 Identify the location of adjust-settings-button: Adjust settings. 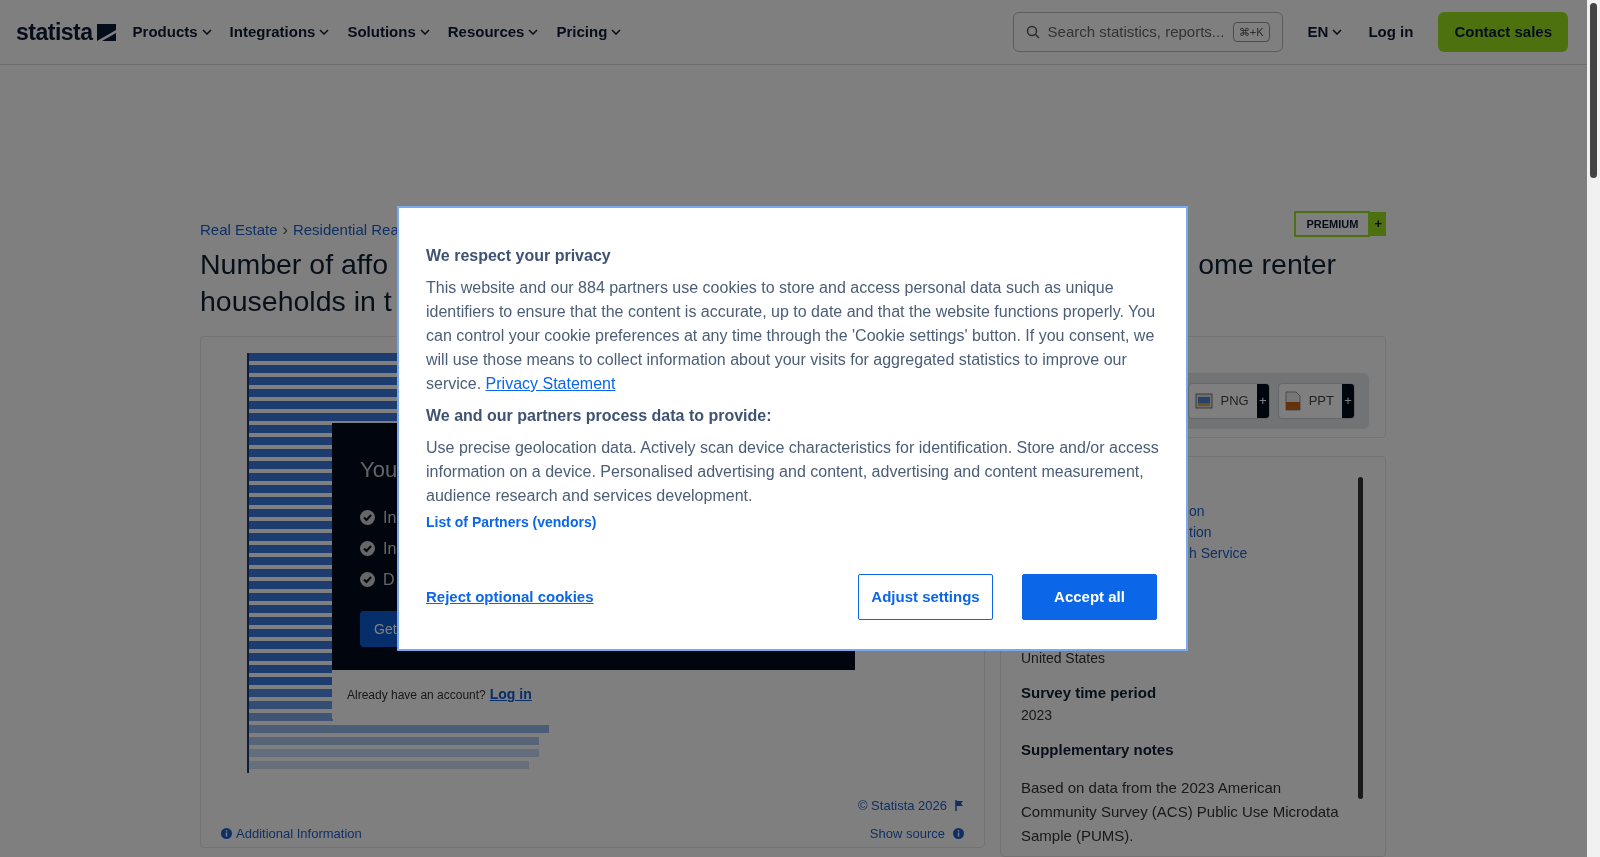
(925, 597).